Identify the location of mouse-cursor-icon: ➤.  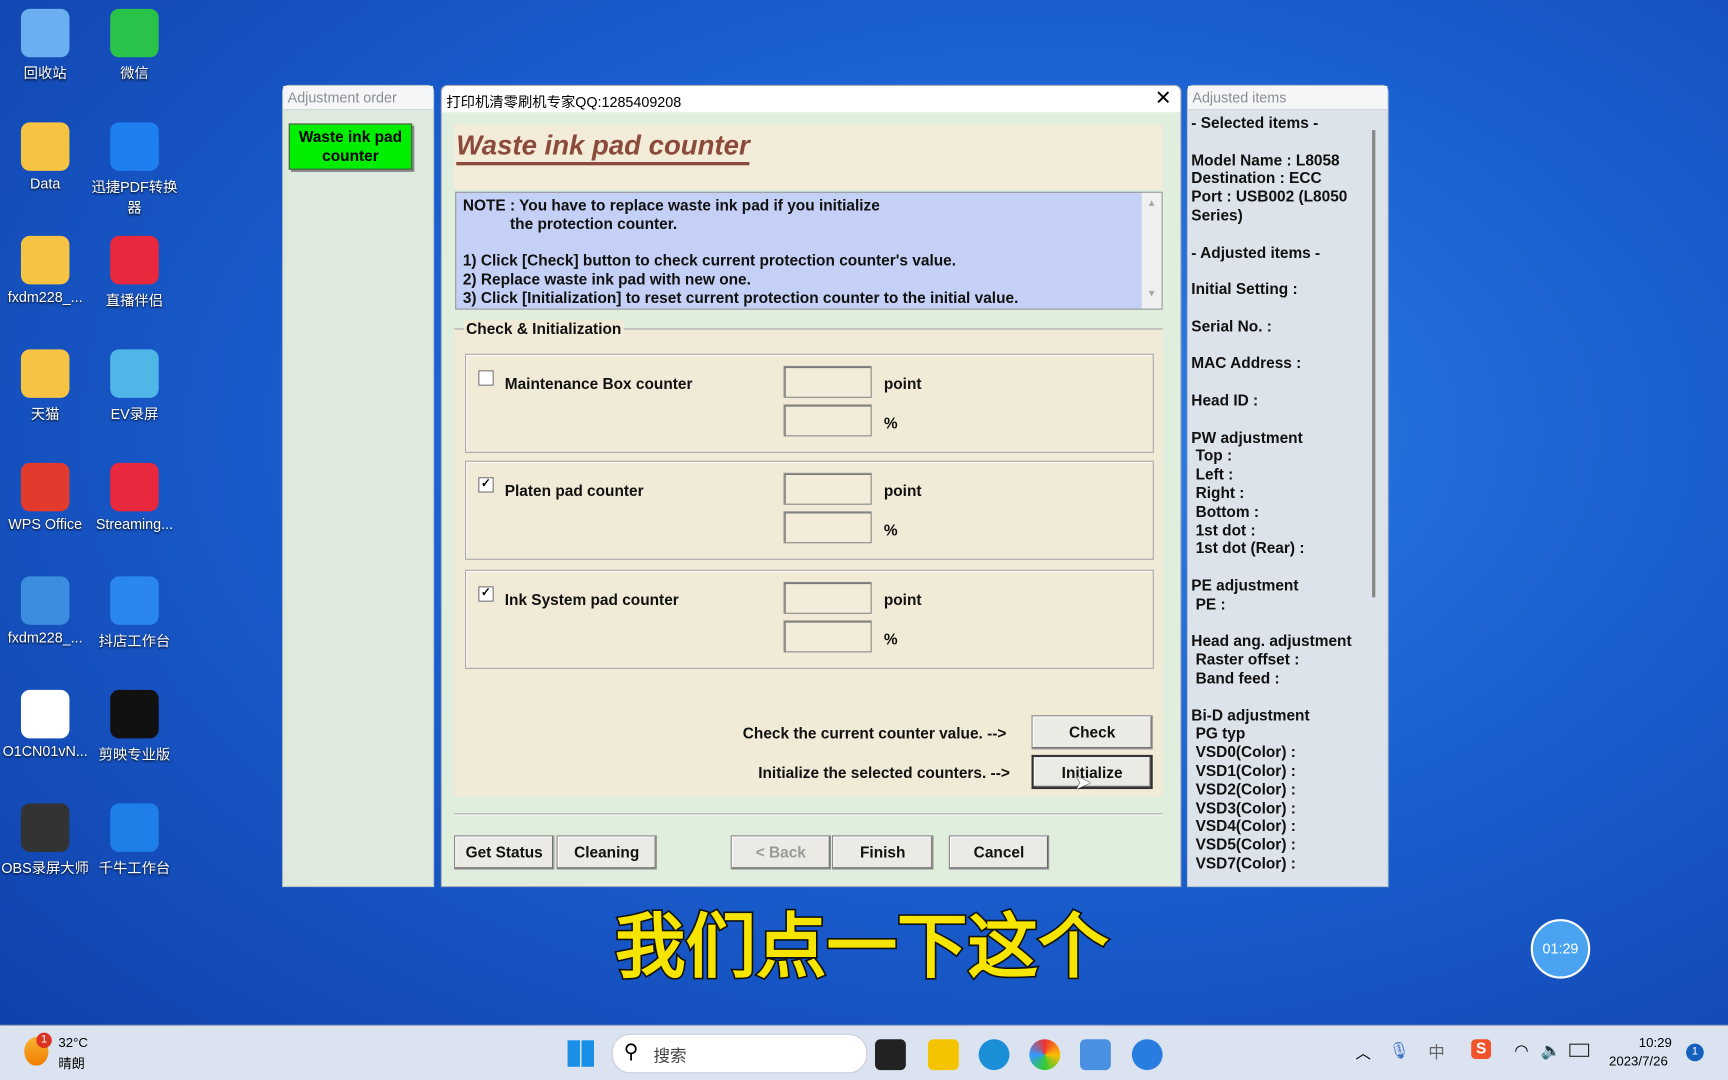
(1083, 782).